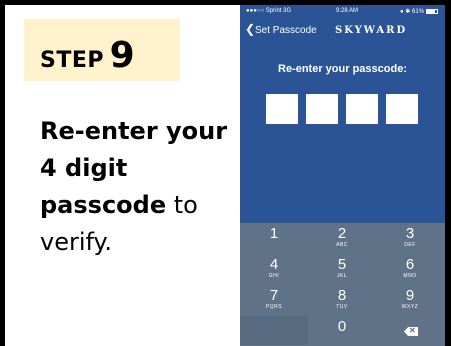  I want to click on key-7: 7 PQRS, so click(274, 299).